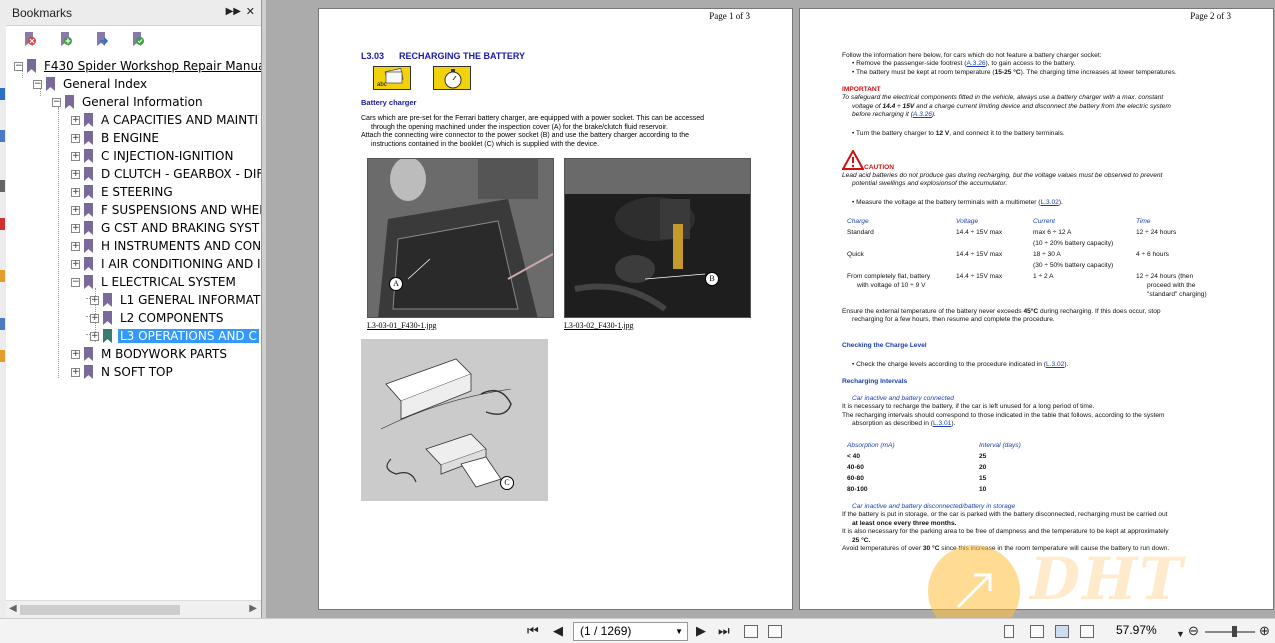 The image size is (1275, 643). Describe the element at coordinates (751, 631) in the screenshot. I see `rotate-icon` at that location.